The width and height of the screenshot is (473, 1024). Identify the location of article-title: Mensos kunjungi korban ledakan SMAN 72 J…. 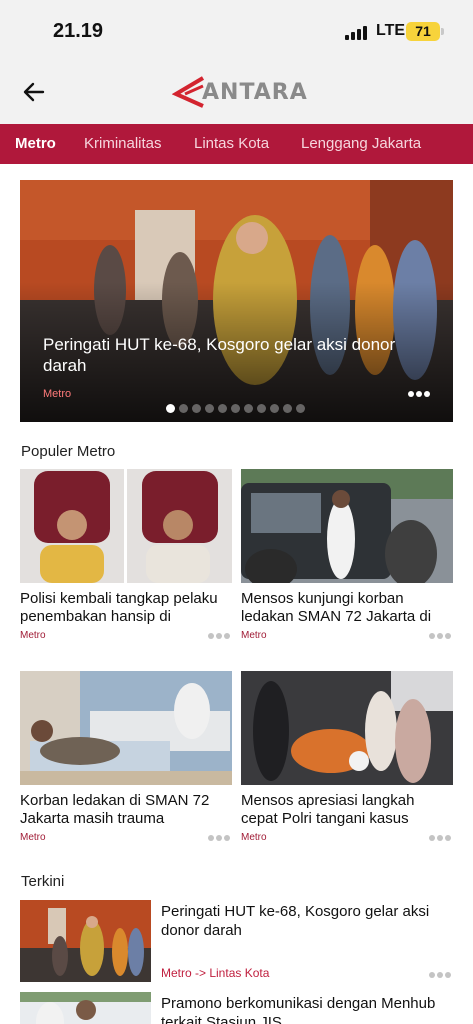
(347, 609).